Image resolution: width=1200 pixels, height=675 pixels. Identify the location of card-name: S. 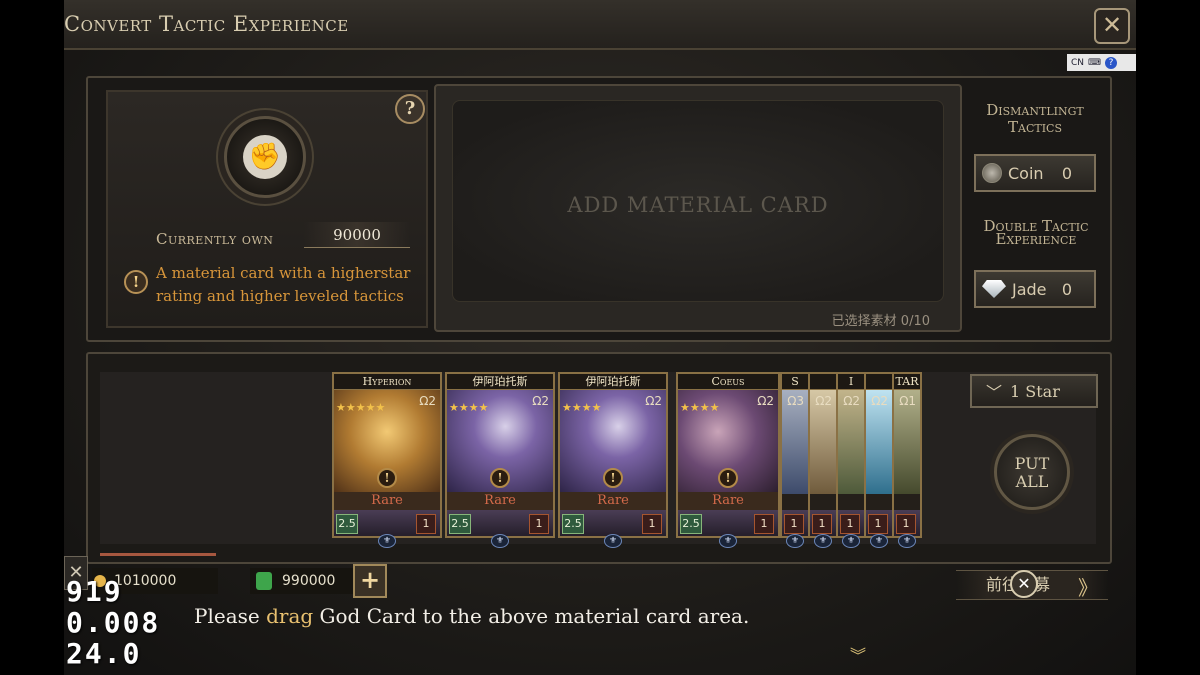
(795, 382).